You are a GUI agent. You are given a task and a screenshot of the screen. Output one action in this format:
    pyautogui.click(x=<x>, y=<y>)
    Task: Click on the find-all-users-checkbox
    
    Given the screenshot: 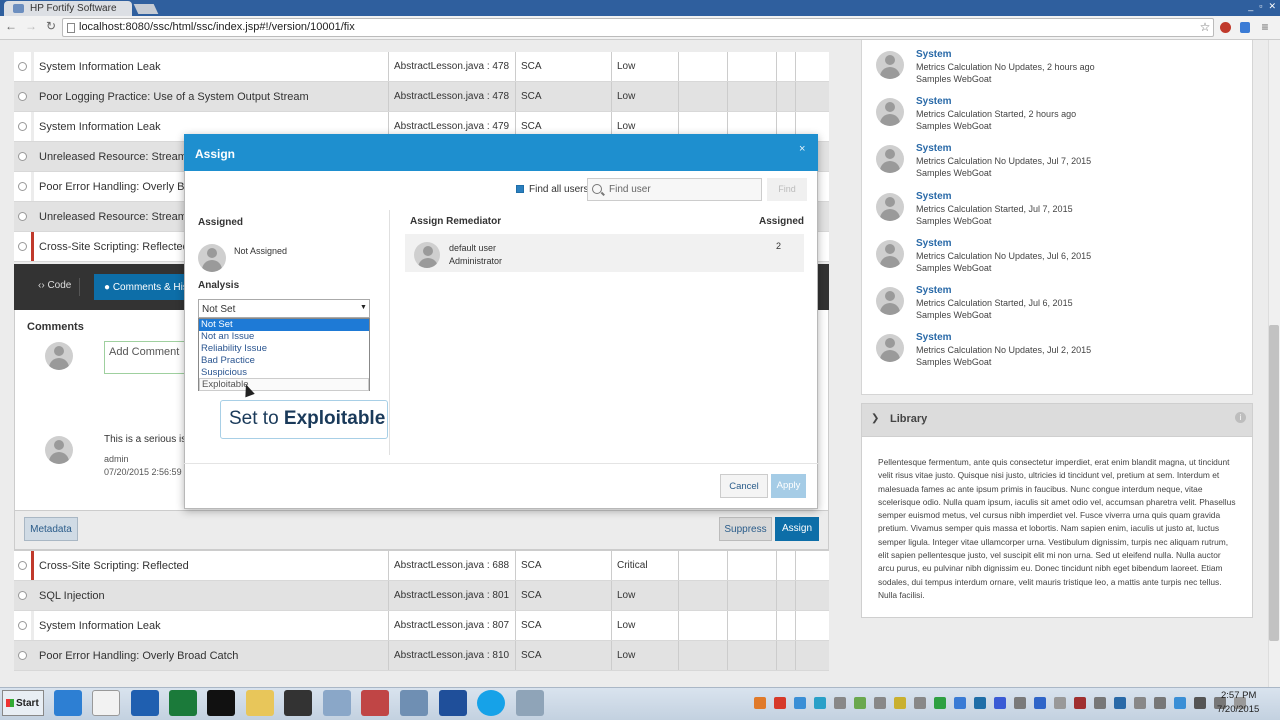 What is the action you would take?
    pyautogui.click(x=520, y=189)
    